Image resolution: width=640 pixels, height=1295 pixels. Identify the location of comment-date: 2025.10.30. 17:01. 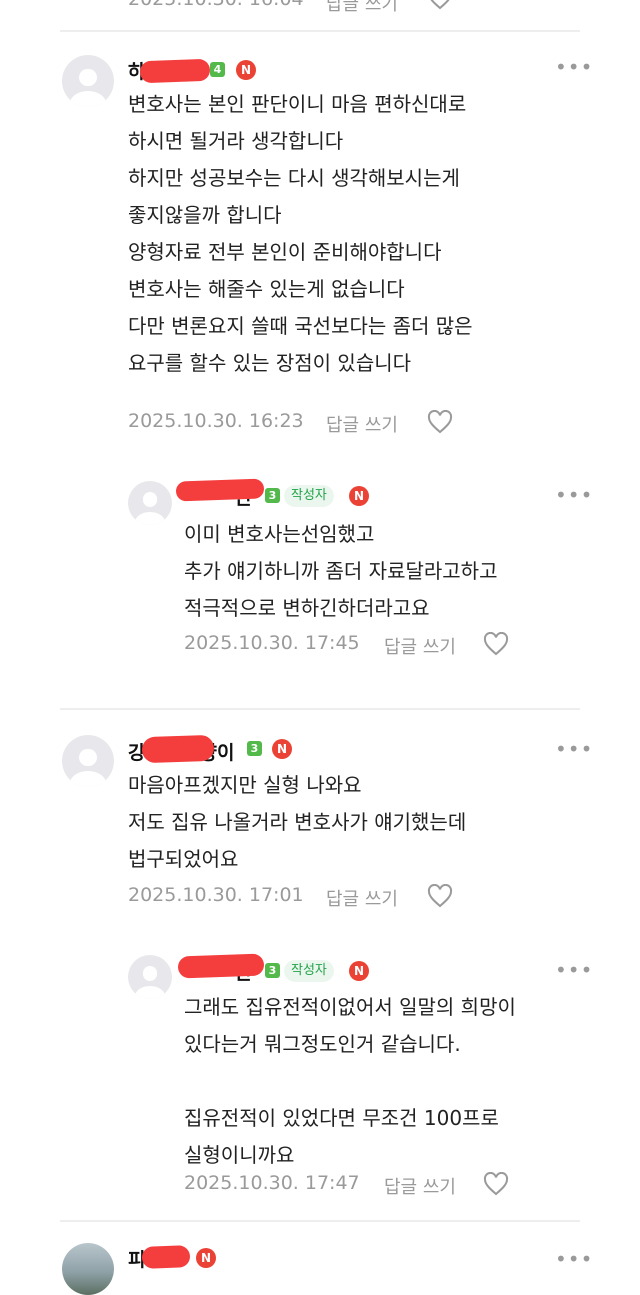
(216, 895).